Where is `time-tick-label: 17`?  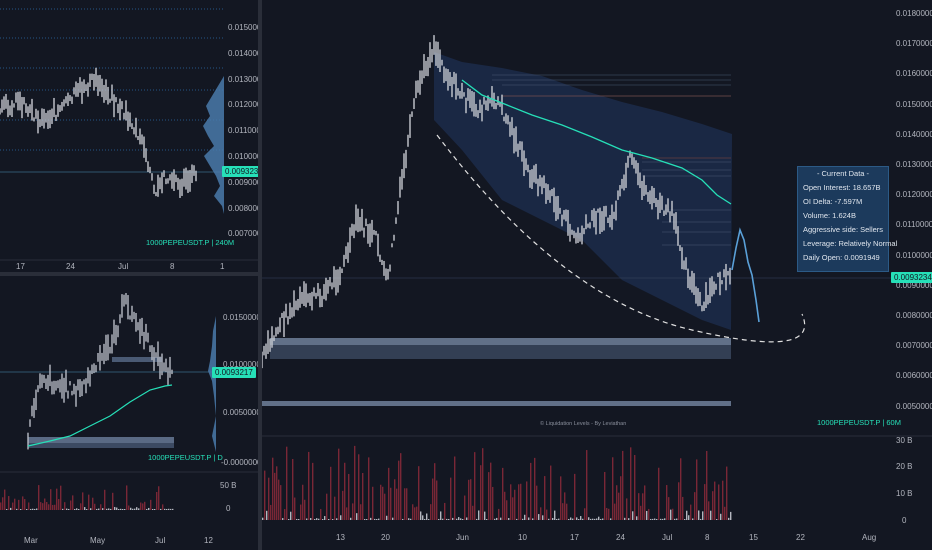
time-tick-label: 17 is located at coordinates (20, 266).